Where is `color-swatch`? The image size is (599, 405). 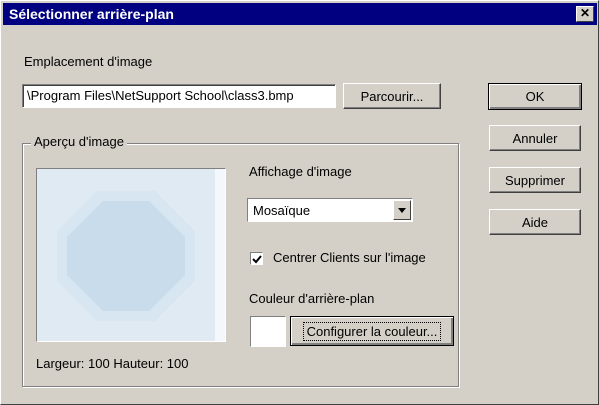 color-swatch is located at coordinates (268, 331).